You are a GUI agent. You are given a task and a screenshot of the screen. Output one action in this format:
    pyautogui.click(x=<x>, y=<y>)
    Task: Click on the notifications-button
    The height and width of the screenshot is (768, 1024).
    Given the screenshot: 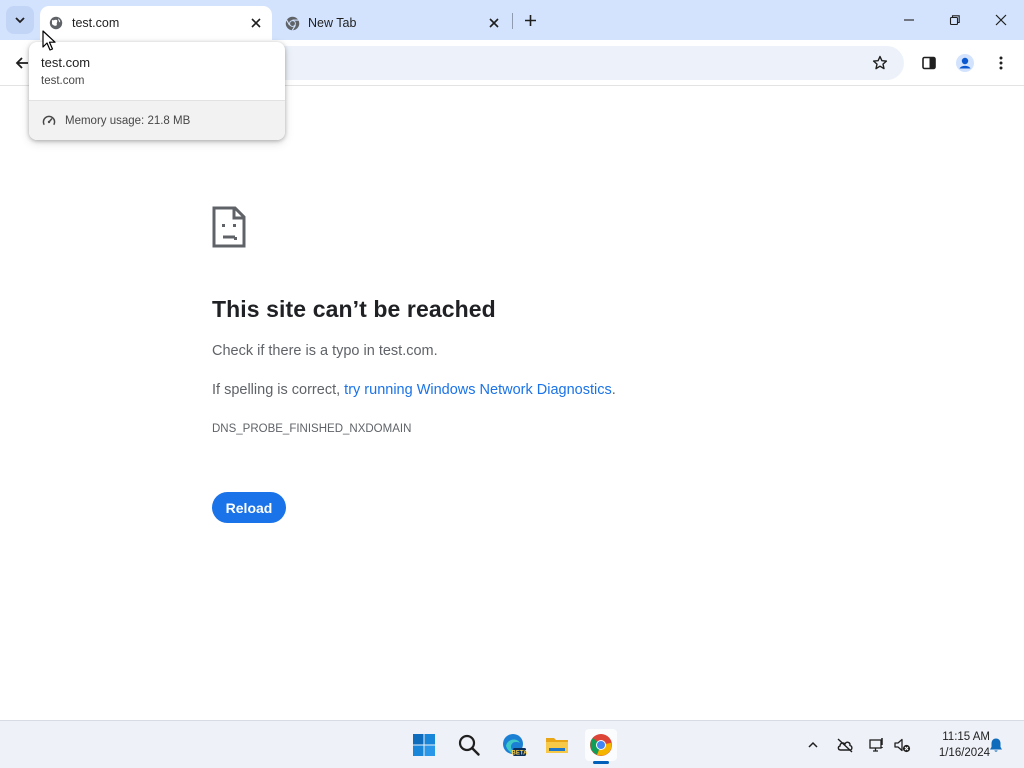 What is the action you would take?
    pyautogui.click(x=996, y=745)
    